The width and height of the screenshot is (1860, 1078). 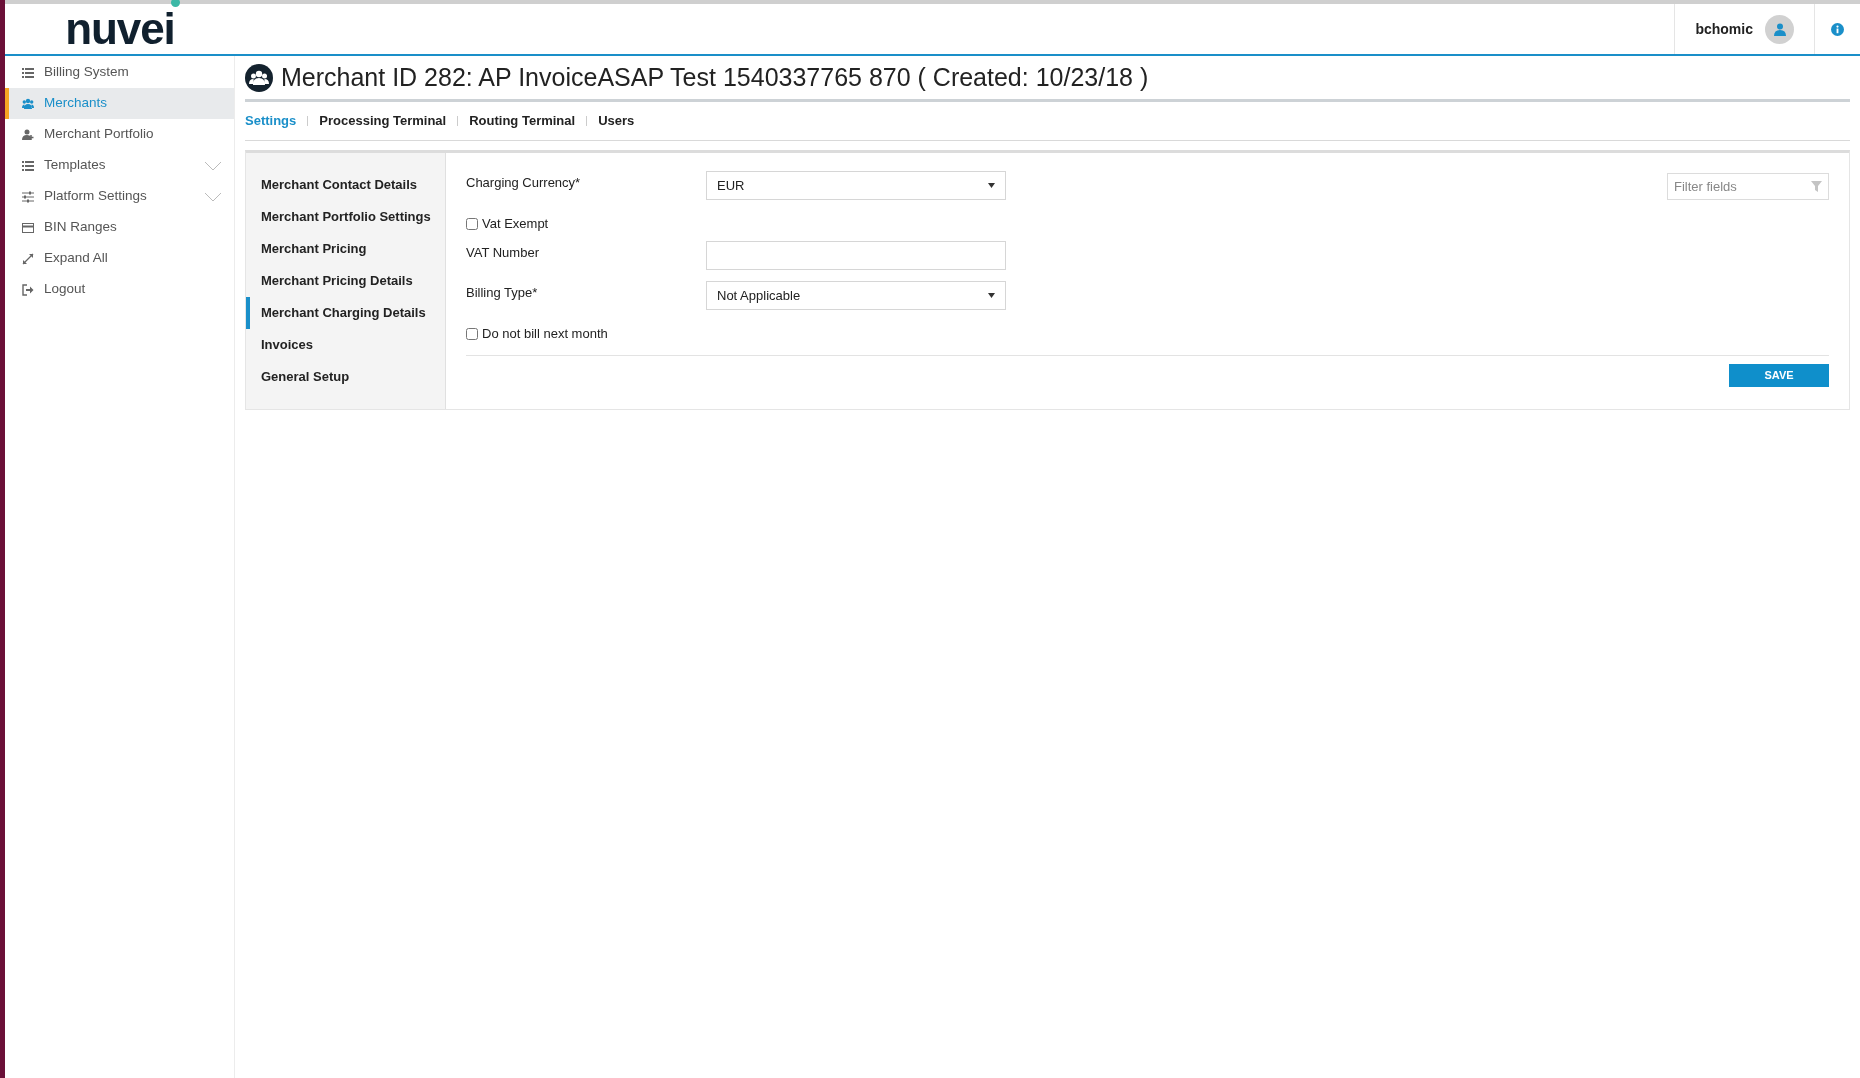 What do you see at coordinates (856, 185) in the screenshot?
I see `select-dropdown: EUR` at bounding box center [856, 185].